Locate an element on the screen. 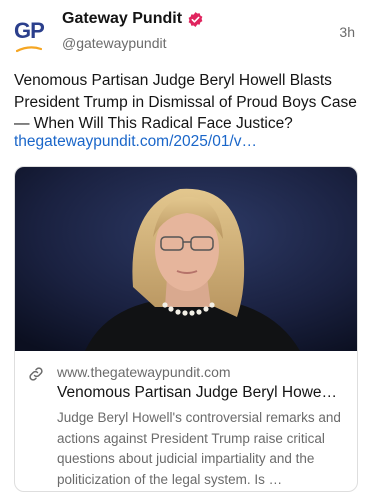 Image resolution: width=371 pixels, height=500 pixels. post-timestamp: 3h is located at coordinates (347, 32).